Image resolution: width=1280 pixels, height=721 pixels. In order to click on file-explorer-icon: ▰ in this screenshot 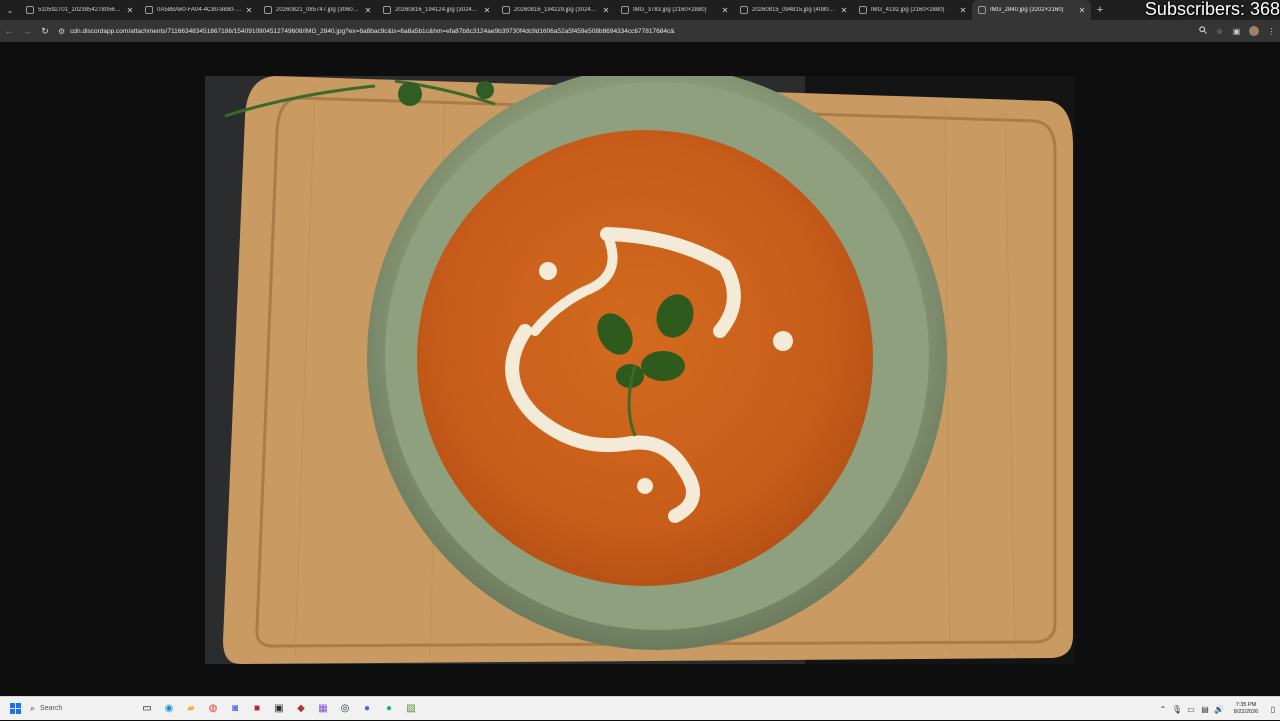, I will do `click(191, 709)`.